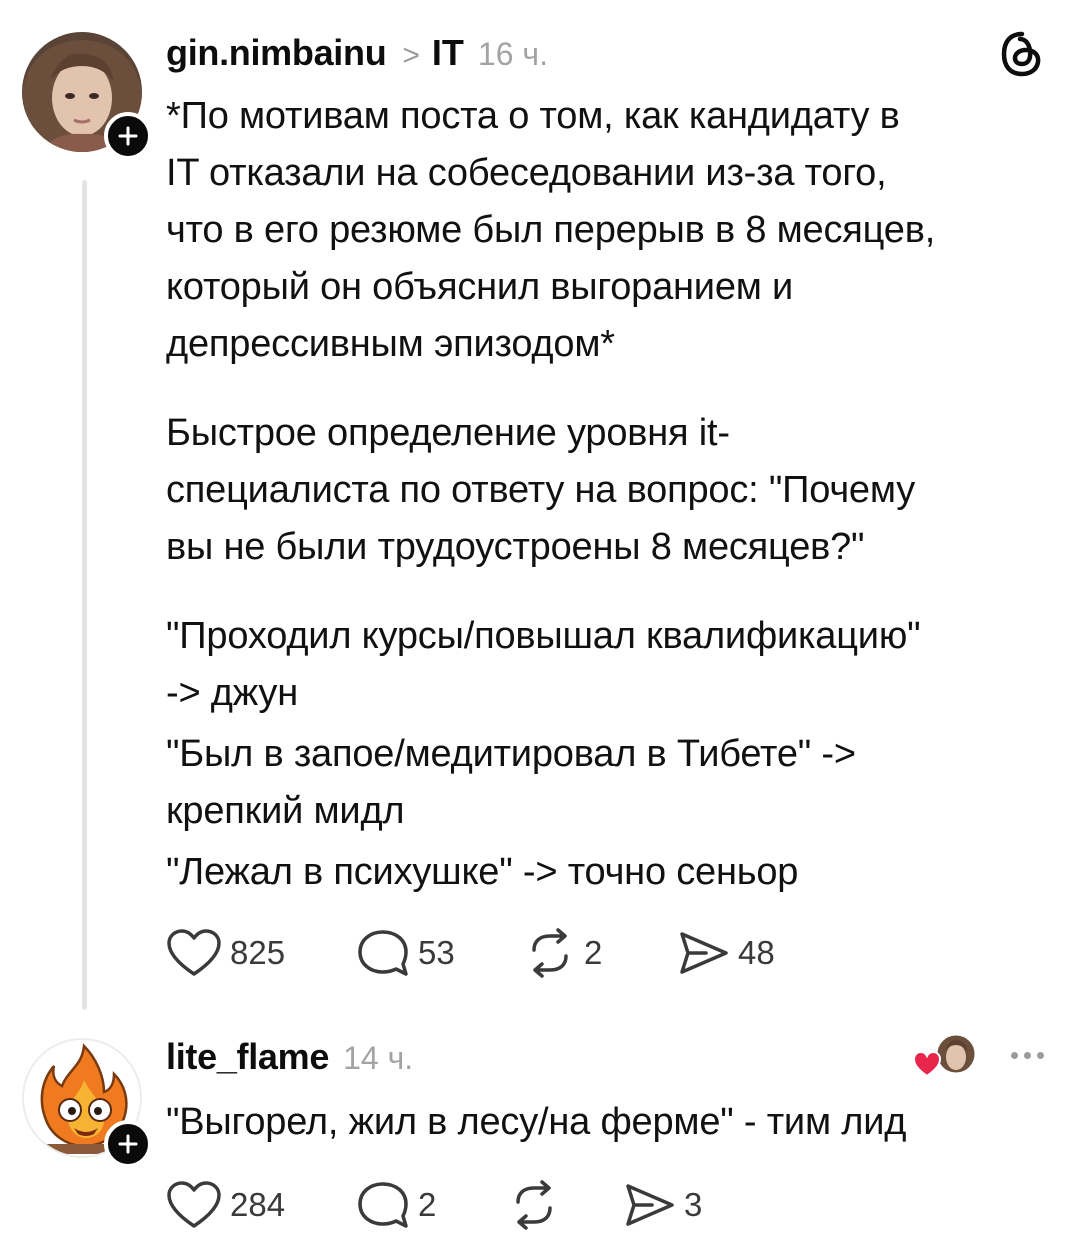 The width and height of the screenshot is (1080, 1253). What do you see at coordinates (378, 1058) in the screenshot?
I see `reply-time: 14 ч.` at bounding box center [378, 1058].